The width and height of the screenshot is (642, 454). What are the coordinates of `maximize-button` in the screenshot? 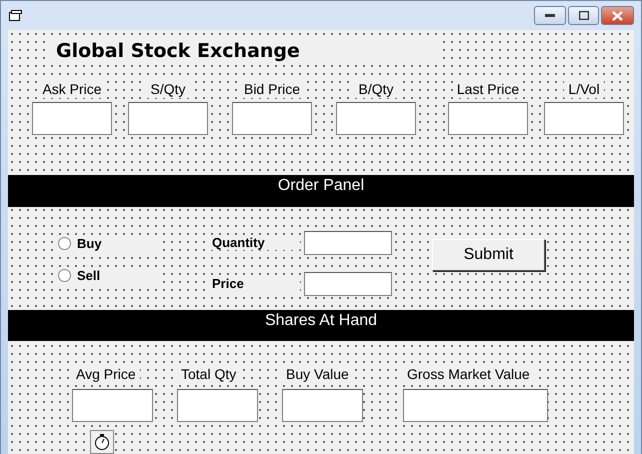 It's located at (583, 15).